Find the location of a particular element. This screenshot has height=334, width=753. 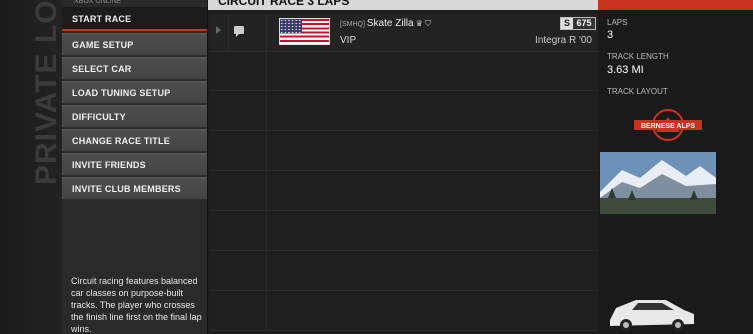

menu-difficulty: DIFFICULTY is located at coordinates (134, 116).